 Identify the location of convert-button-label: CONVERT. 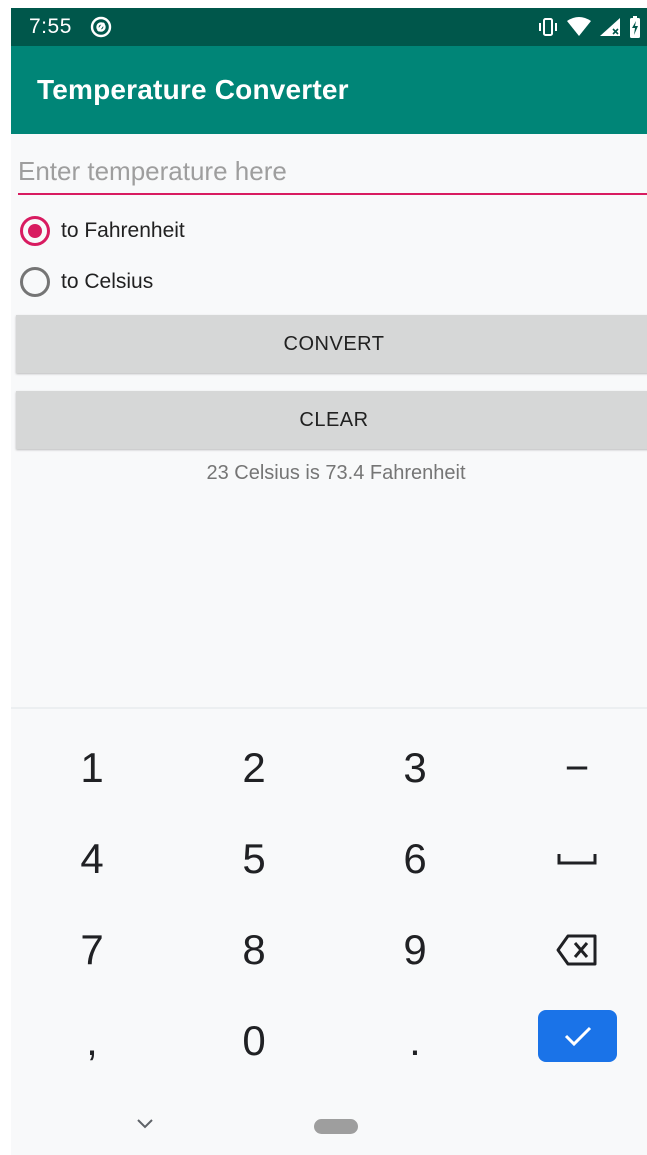
(334, 344).